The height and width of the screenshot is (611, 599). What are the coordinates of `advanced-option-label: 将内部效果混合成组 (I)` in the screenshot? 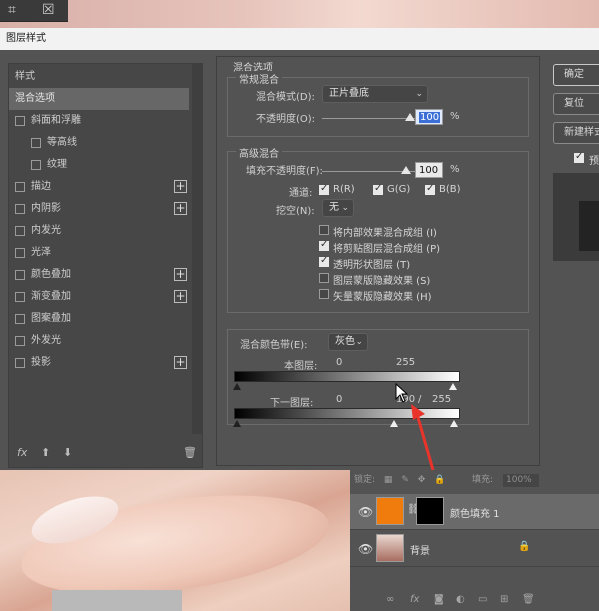 It's located at (385, 233).